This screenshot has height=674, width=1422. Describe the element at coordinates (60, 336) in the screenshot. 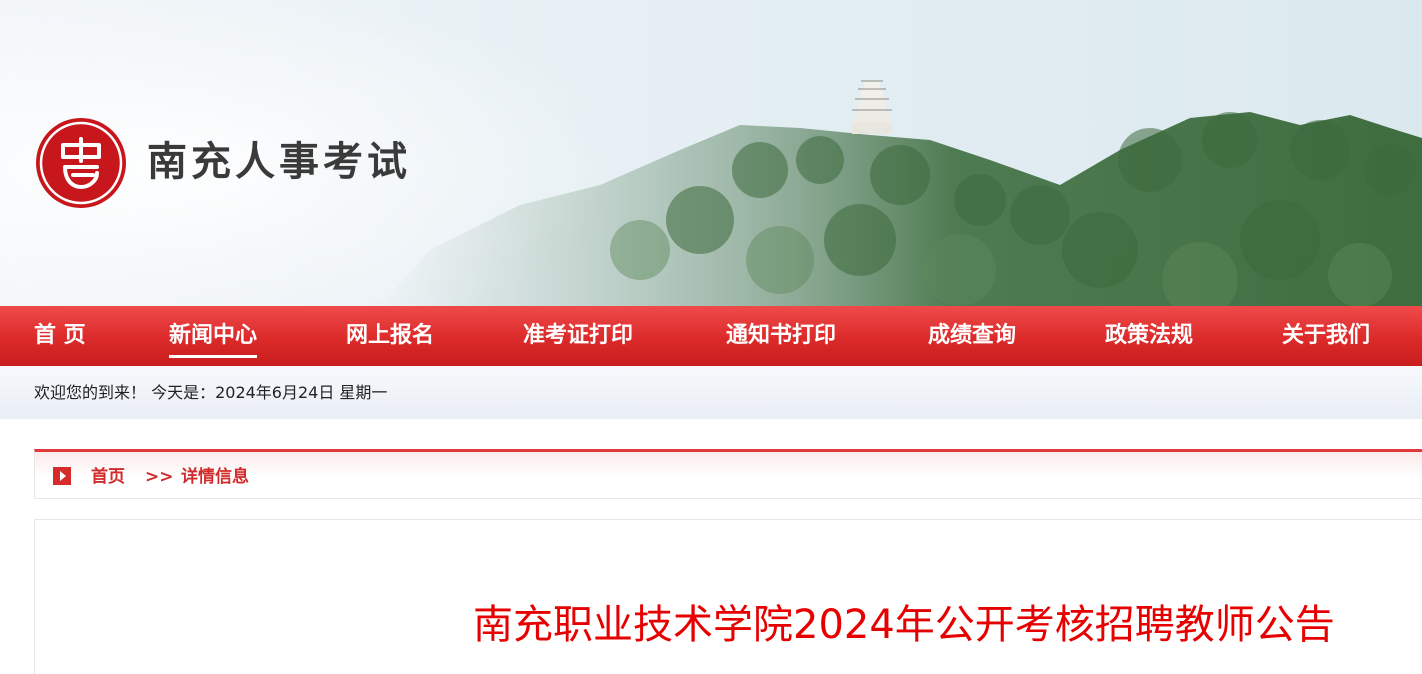

I see `nav-item-home: 首 页` at that location.